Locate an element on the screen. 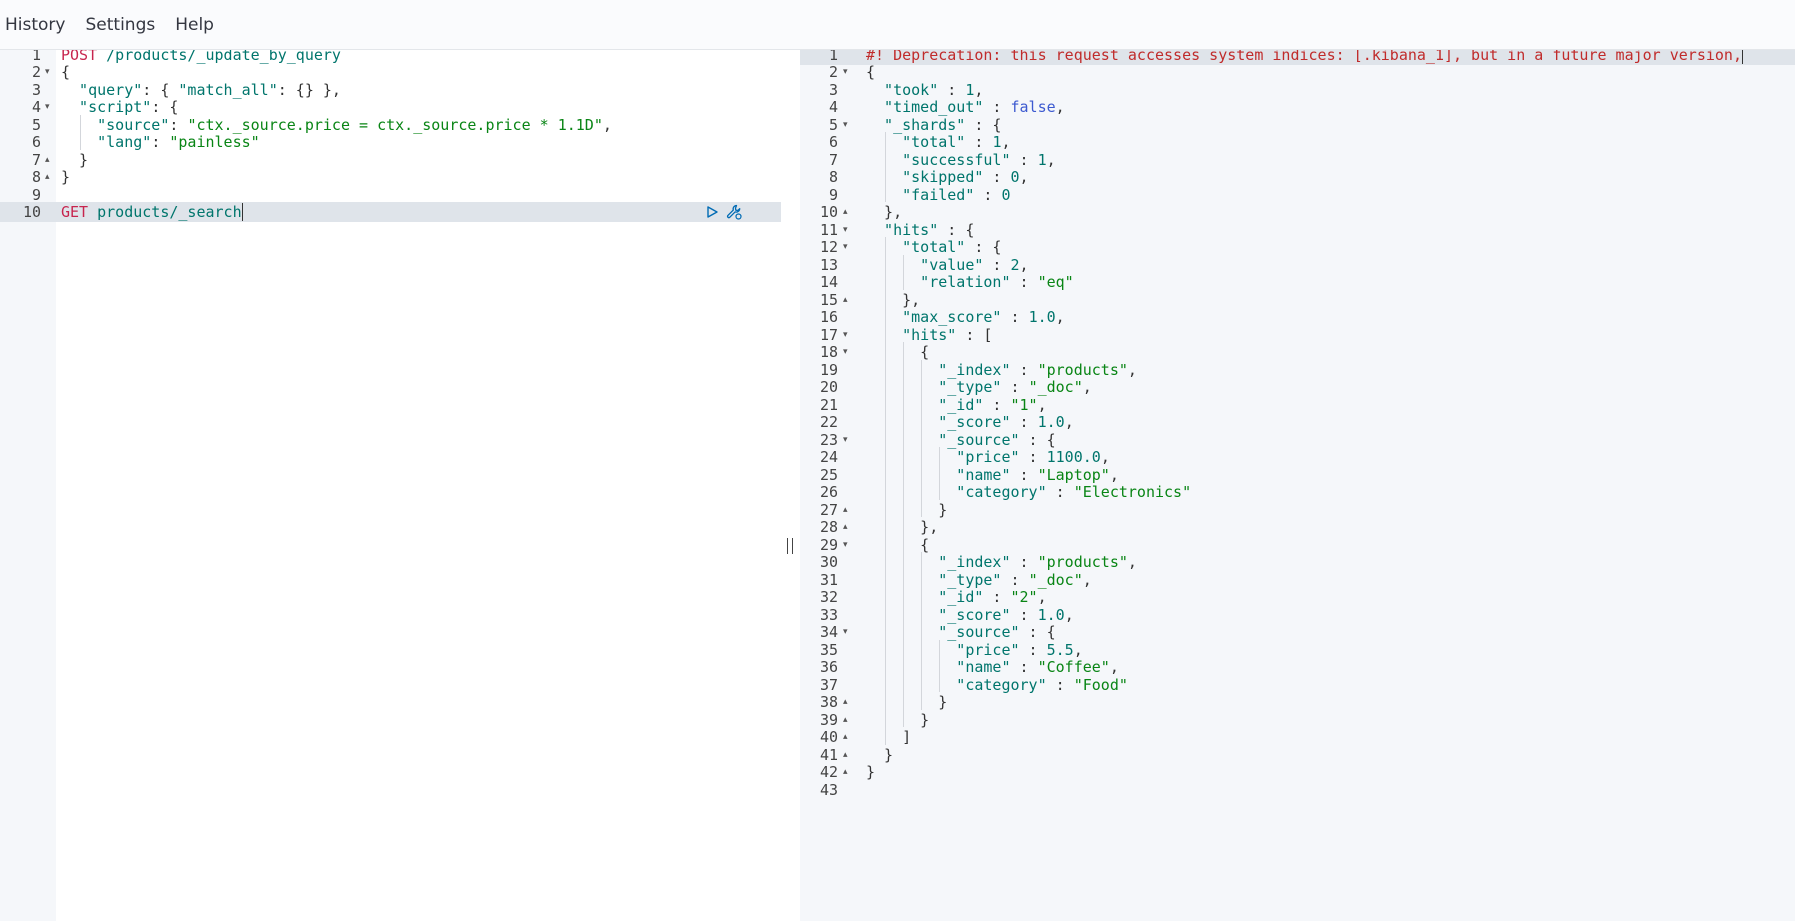 This screenshot has height=921, width=1795. token-key: "name" is located at coordinates (938, 474).